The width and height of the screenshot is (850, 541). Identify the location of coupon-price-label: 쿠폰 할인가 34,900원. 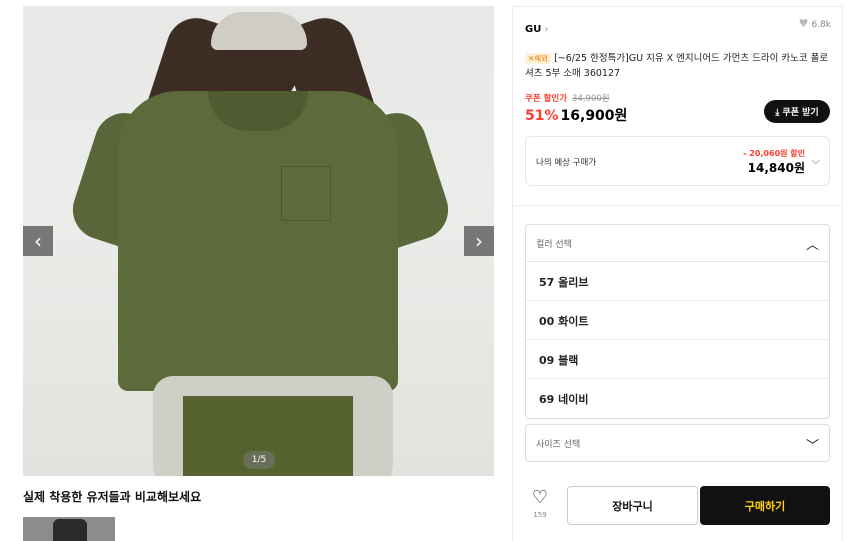
(567, 98).